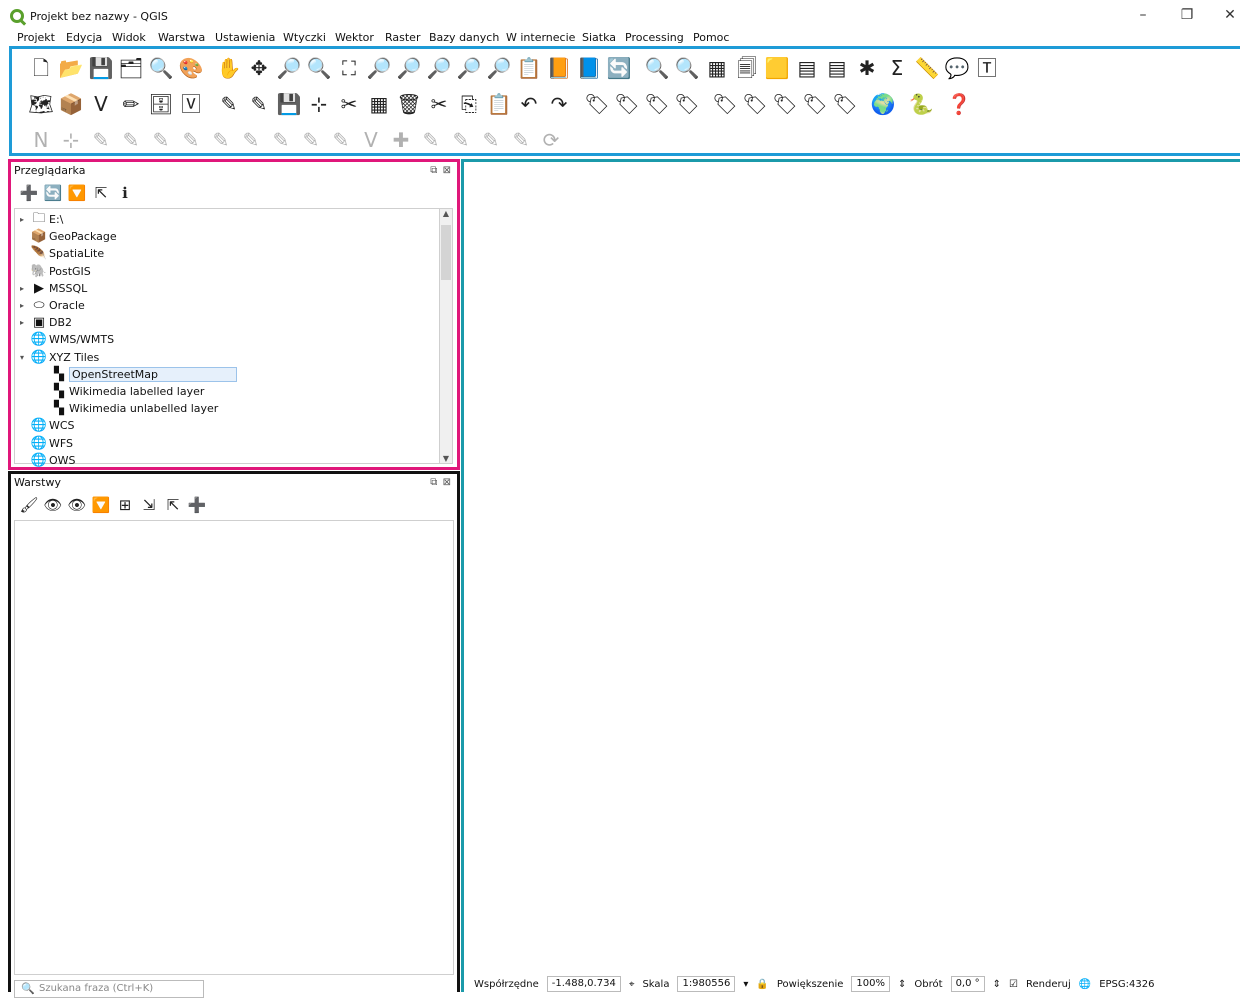 This screenshot has width=1240, height=998. Describe the element at coordinates (446, 213) in the screenshot. I see `scroll-up-icon: ▲` at that location.